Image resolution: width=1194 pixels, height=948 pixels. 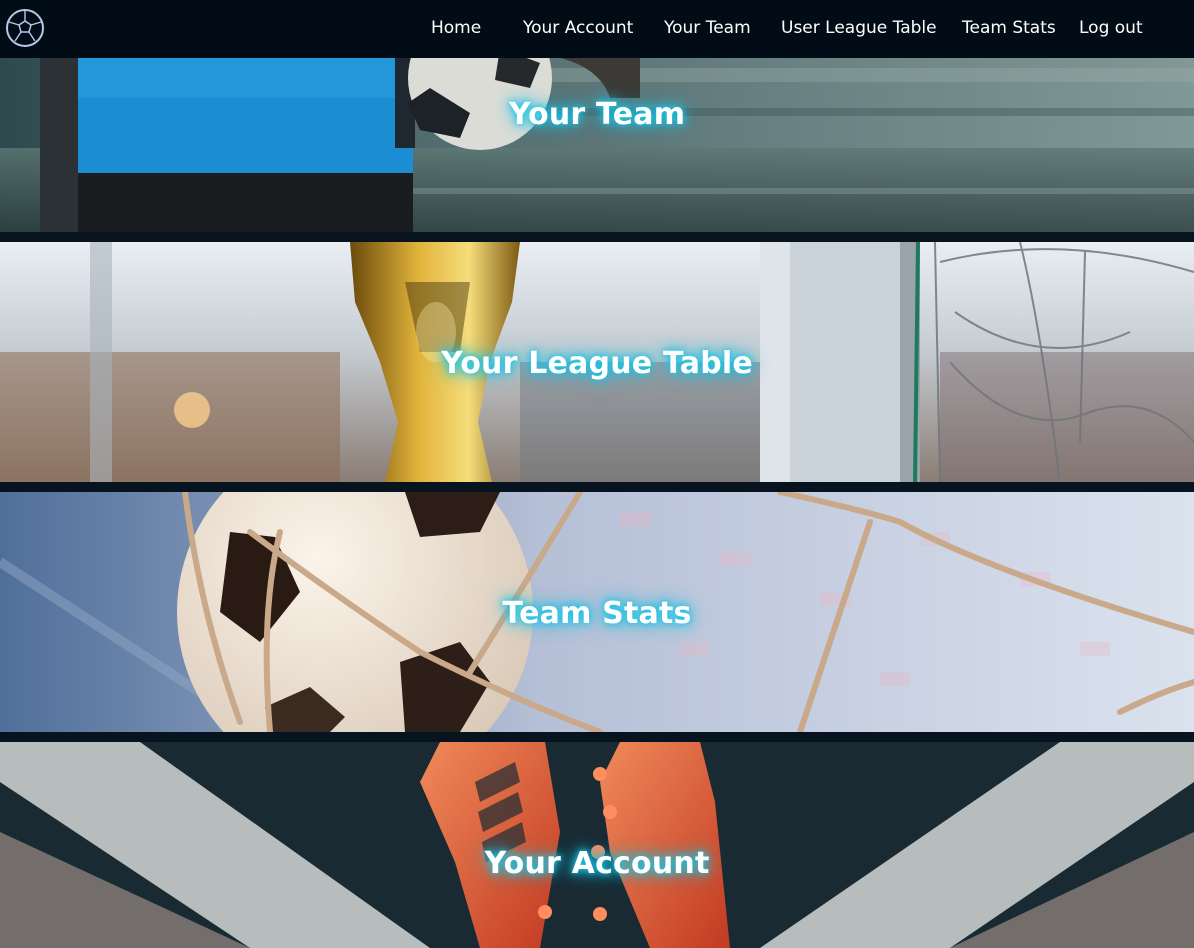 What do you see at coordinates (707, 28) in the screenshot?
I see `nav-your-team-link: Your Team` at bounding box center [707, 28].